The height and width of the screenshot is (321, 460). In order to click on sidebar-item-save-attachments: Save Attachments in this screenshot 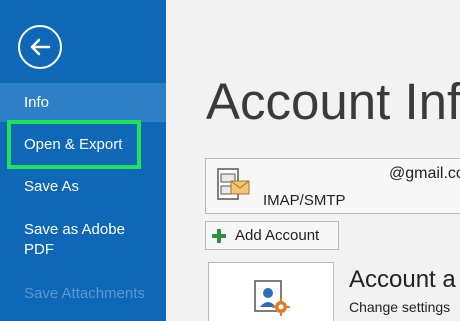, I will do `click(83, 294)`.